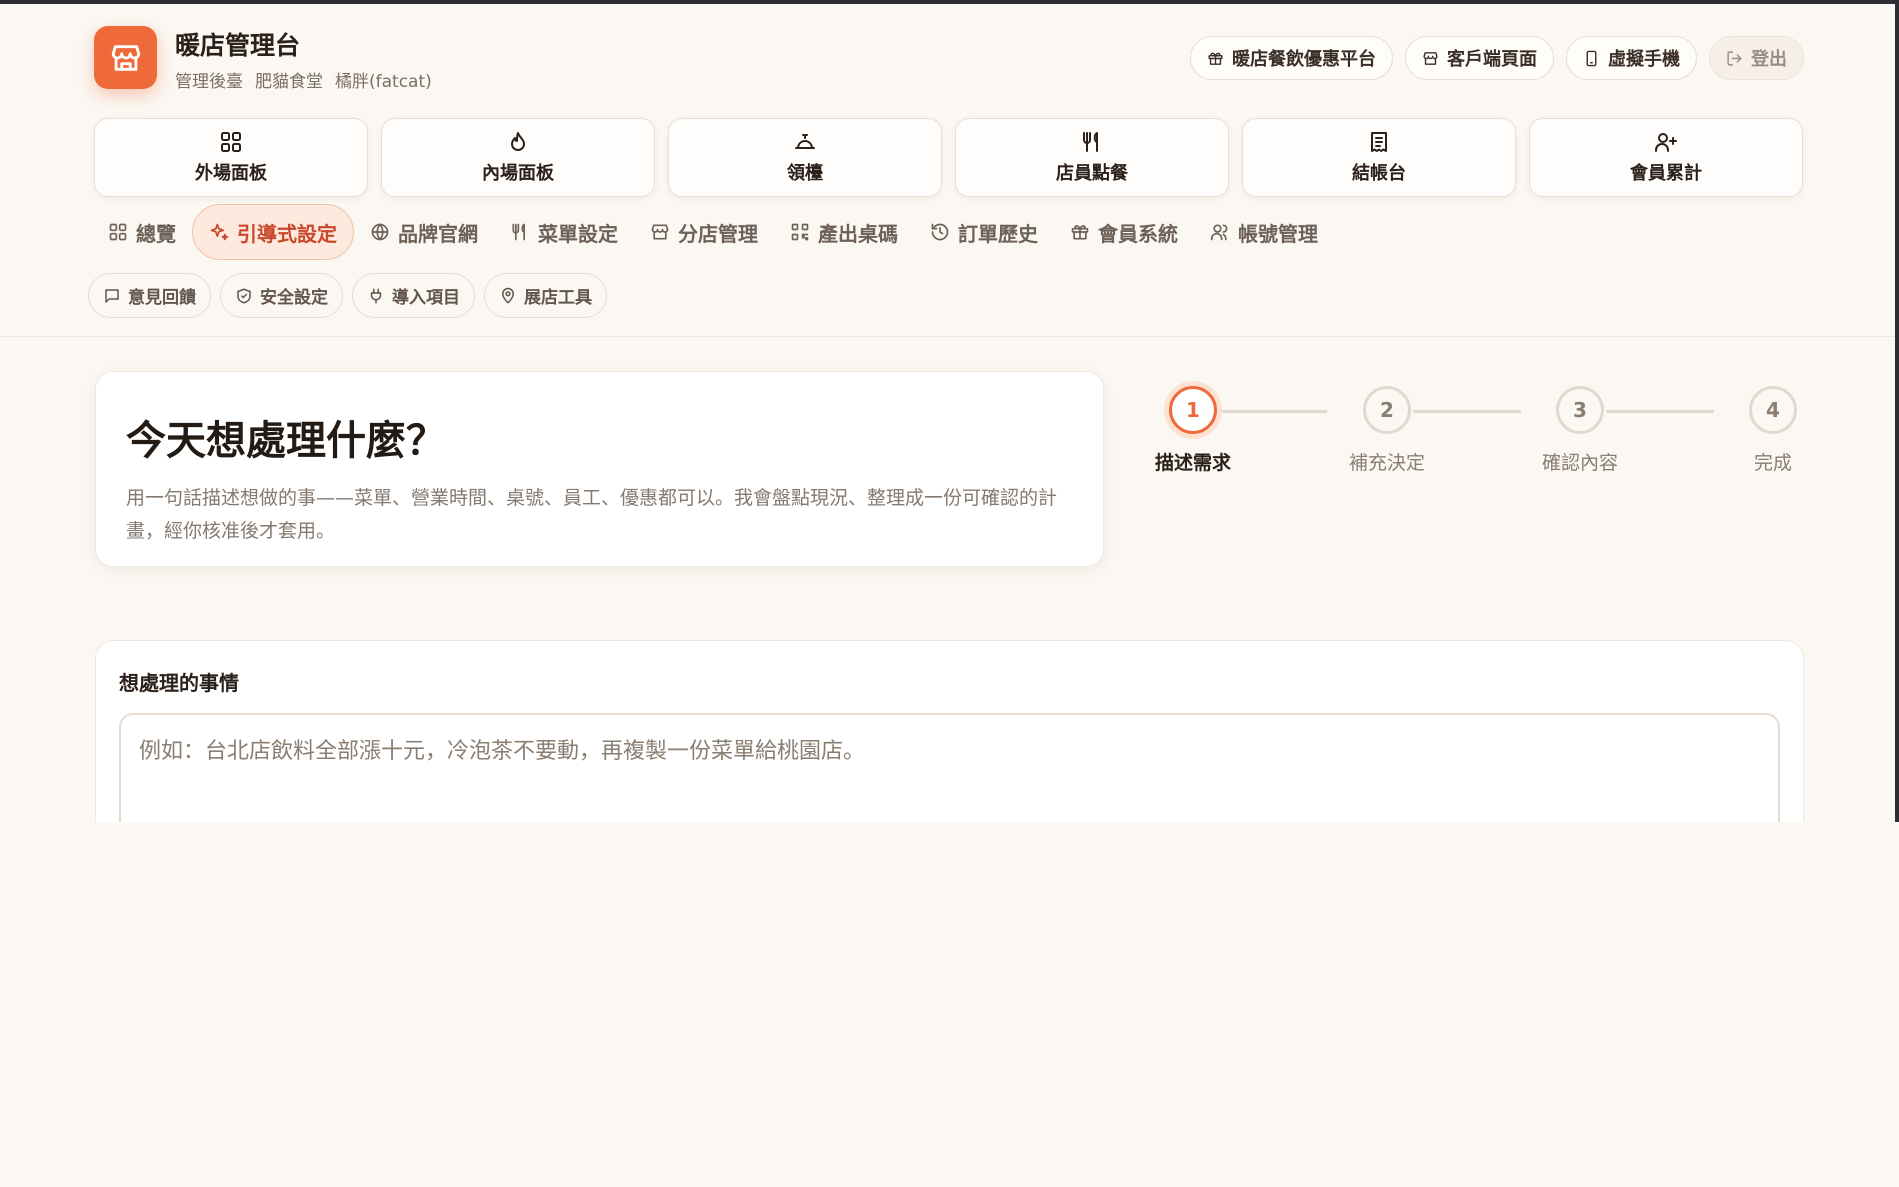  What do you see at coordinates (1379, 157) in the screenshot?
I see `panel-checkout: 結帳台` at bounding box center [1379, 157].